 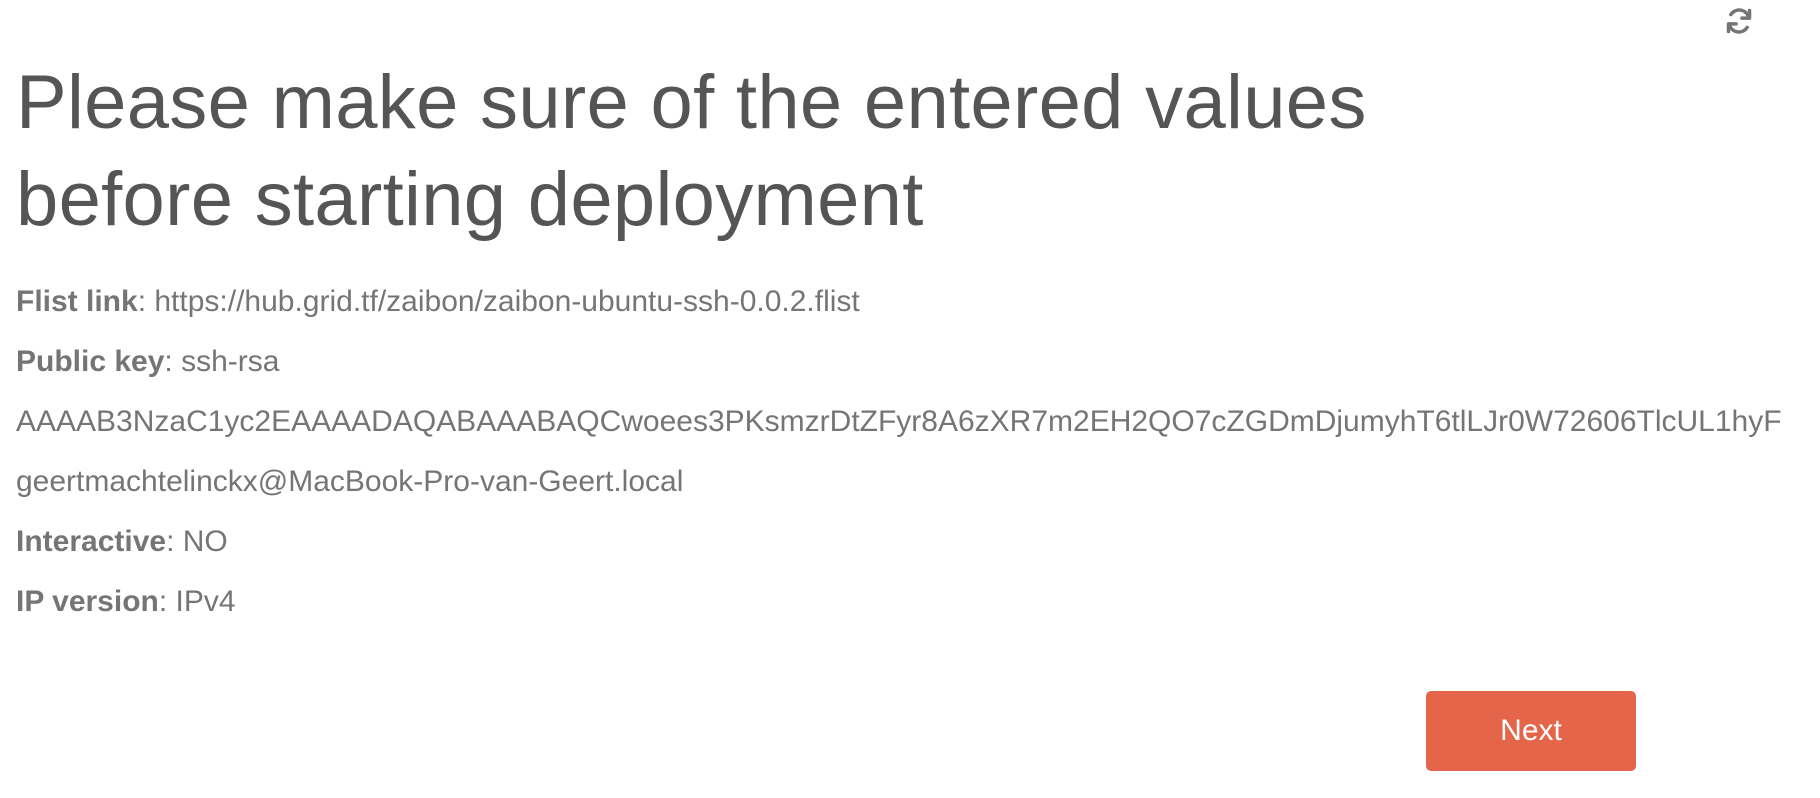 I want to click on ip-version-label: IP version, so click(x=87, y=601).